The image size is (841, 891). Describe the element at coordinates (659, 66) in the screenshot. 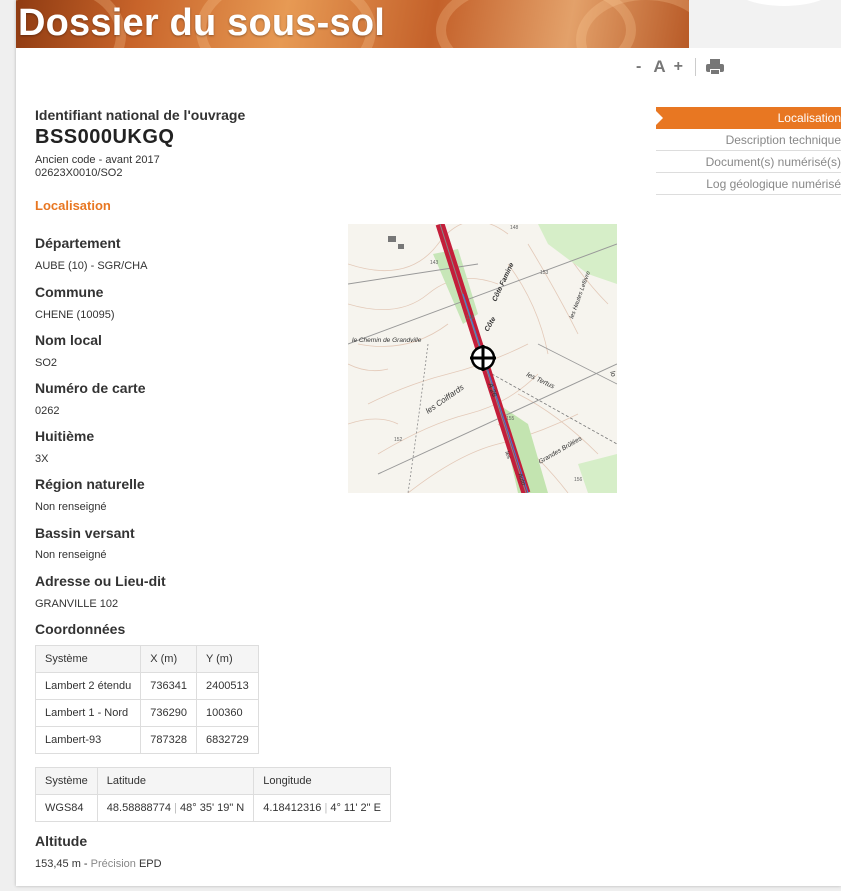

I see `font-size-icon: A` at that location.